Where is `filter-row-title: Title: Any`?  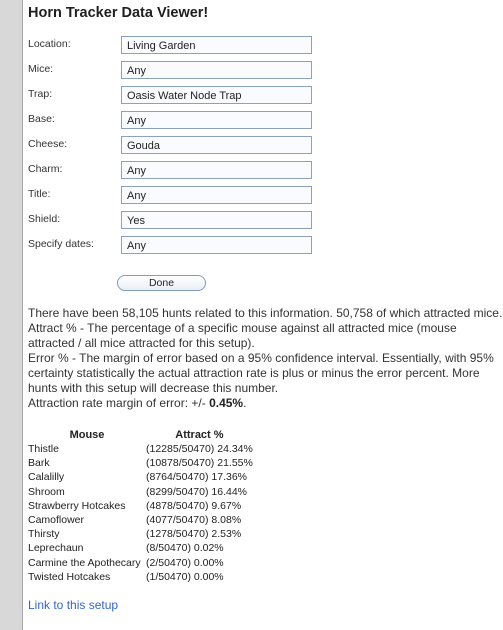
filter-row-title: Title: Any is located at coordinates (258, 196).